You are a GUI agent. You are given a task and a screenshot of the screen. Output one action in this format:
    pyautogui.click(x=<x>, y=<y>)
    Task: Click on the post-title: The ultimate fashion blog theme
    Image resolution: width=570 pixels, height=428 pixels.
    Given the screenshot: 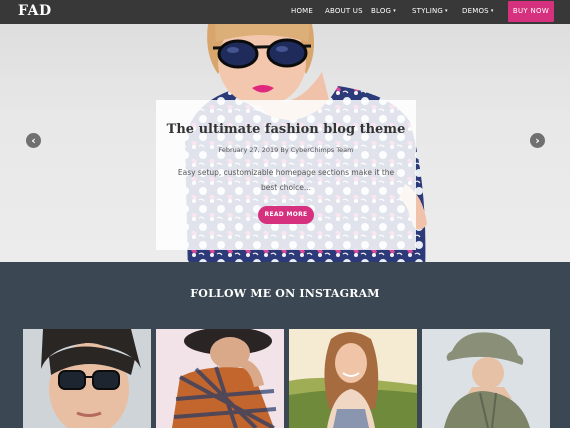 What is the action you would take?
    pyautogui.click(x=286, y=129)
    